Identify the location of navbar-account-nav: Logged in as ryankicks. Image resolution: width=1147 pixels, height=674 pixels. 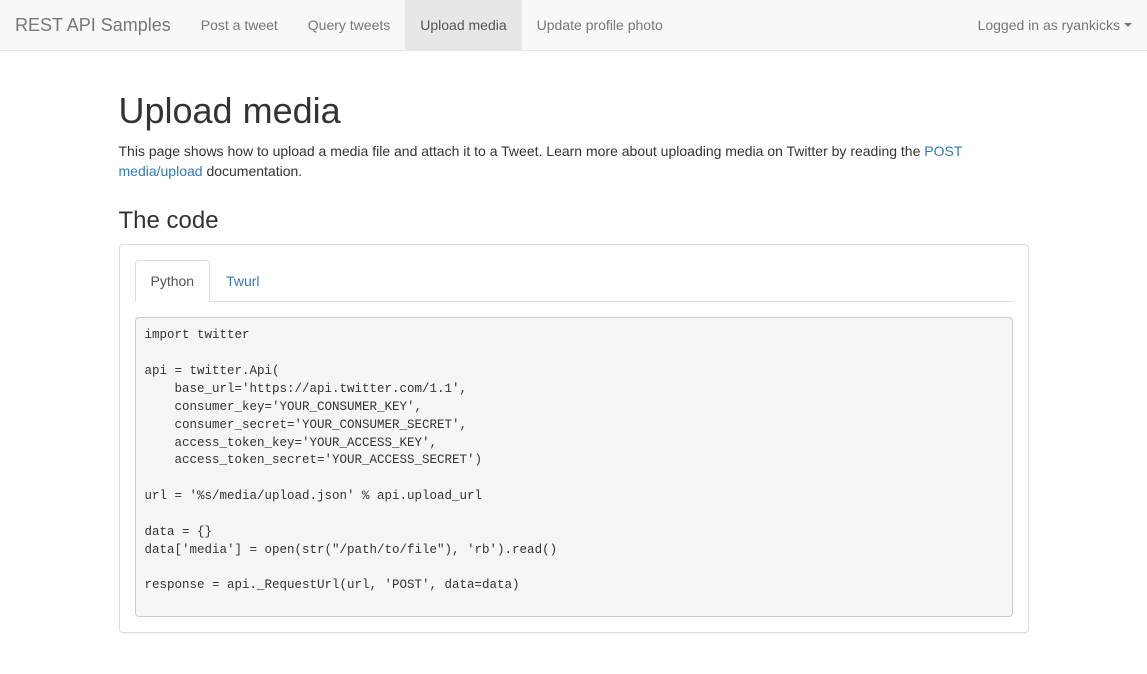
(1055, 25).